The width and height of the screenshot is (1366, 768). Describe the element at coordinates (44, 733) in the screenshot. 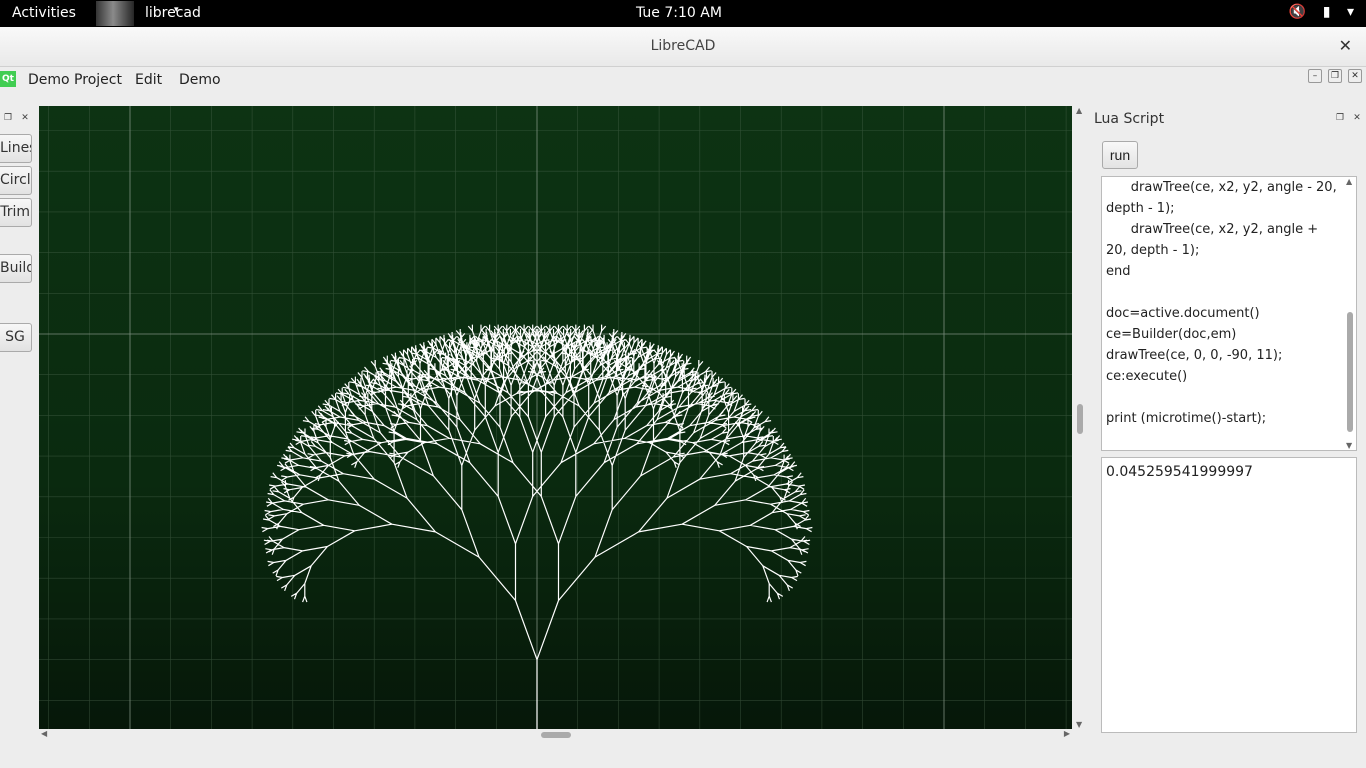

I see `scroll-left-icon: ◀` at that location.